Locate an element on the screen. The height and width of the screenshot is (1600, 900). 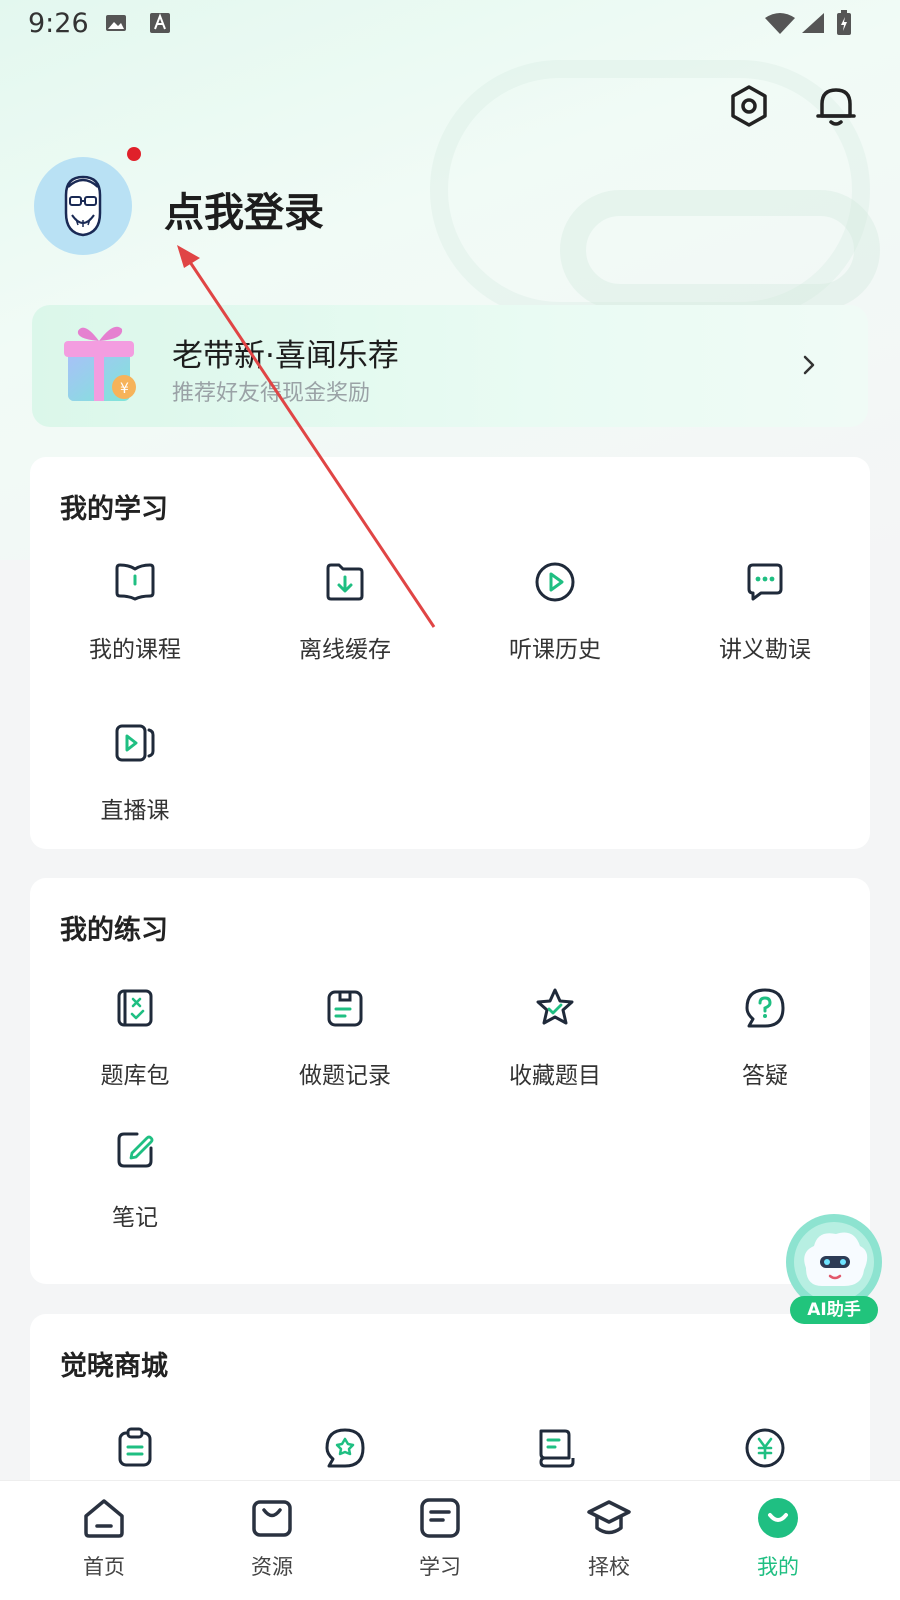
yen-coin-icon is located at coordinates (765, 1448).